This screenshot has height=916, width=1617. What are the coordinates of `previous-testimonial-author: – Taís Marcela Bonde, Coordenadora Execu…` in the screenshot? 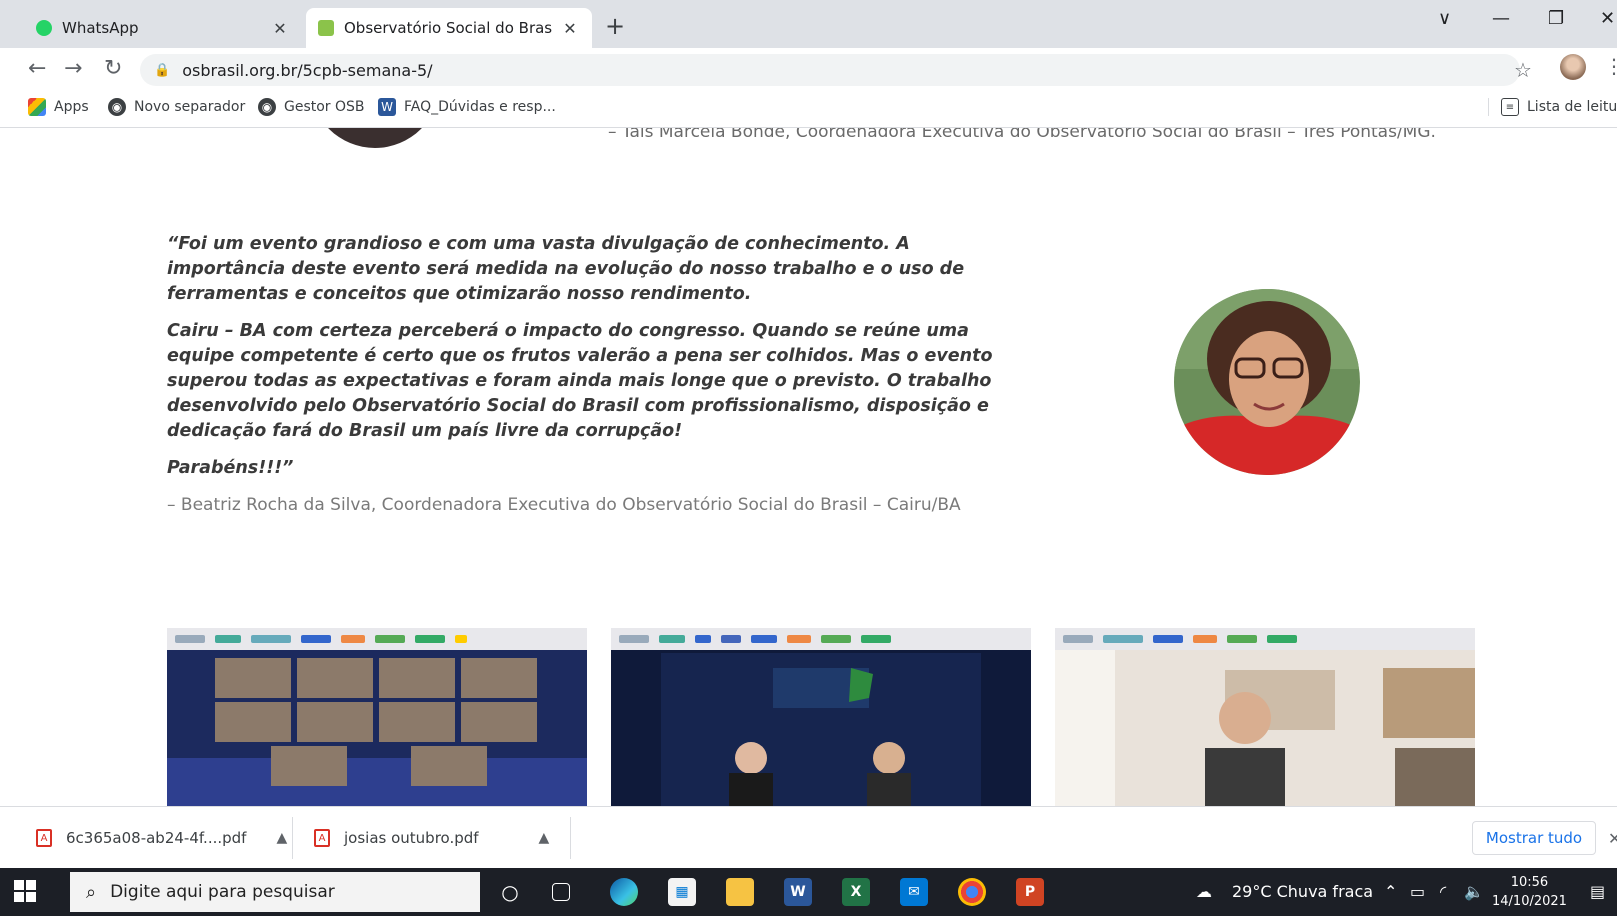 It's located at (1022, 135).